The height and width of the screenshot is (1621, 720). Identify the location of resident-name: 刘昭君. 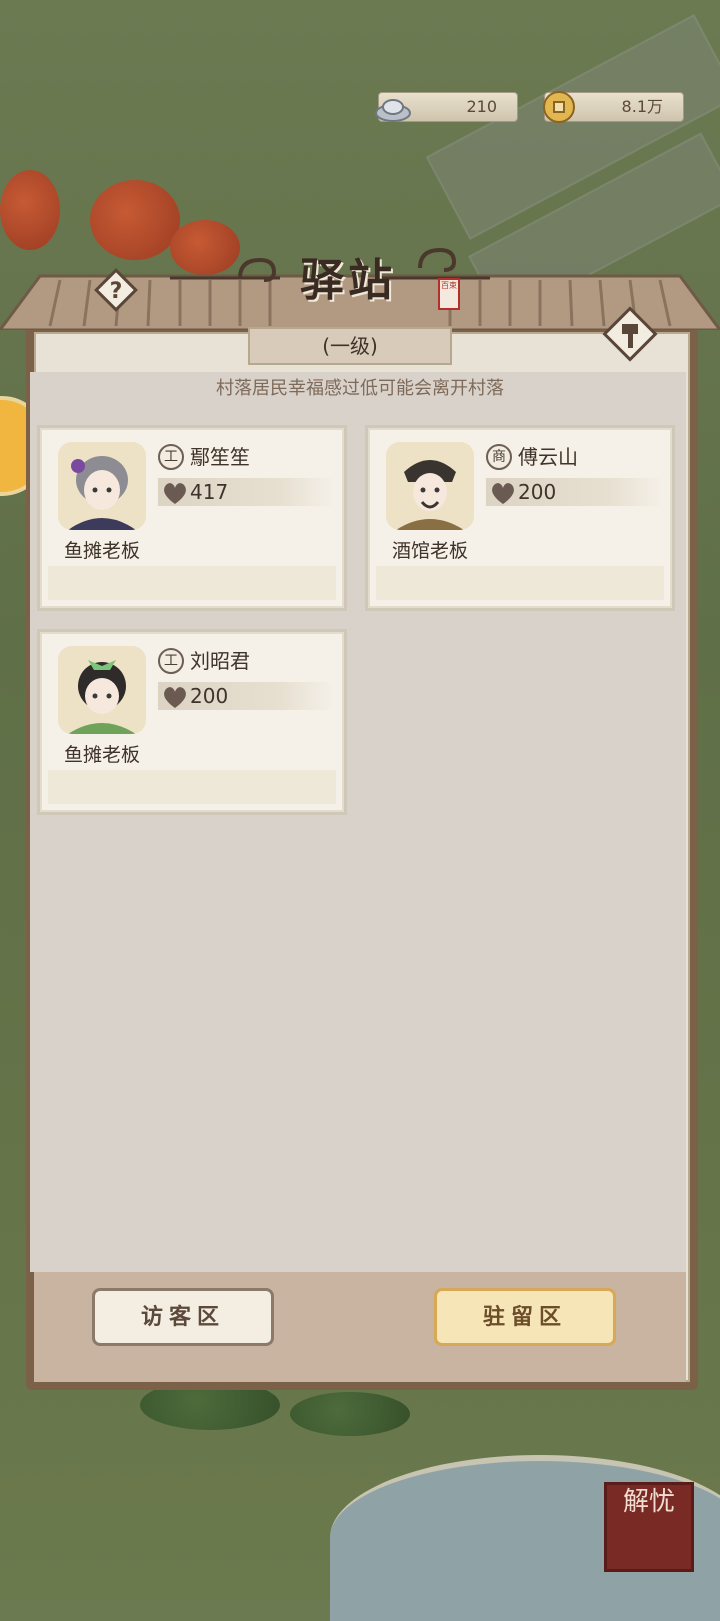
(220, 661).